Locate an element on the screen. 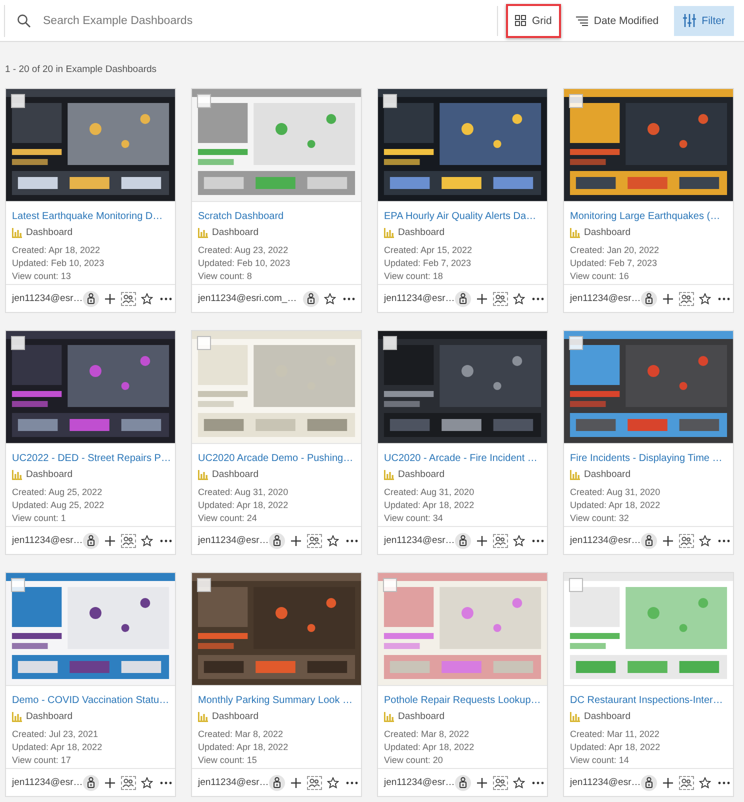  sort-button: Date Modified is located at coordinates (617, 21).